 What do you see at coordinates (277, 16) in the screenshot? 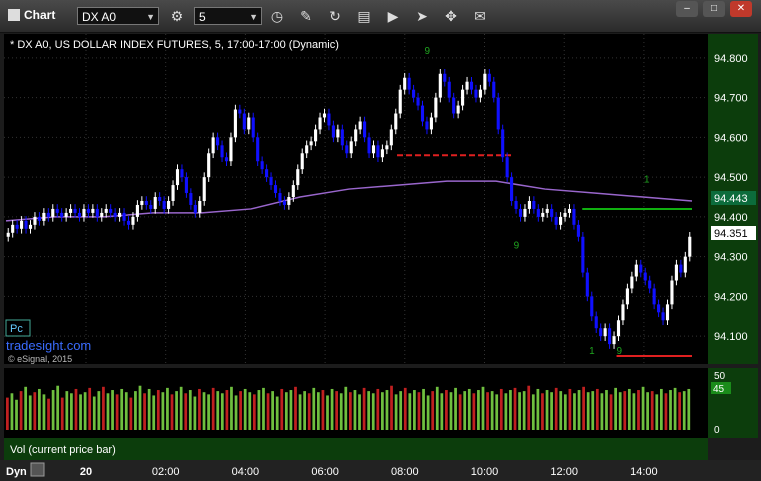
I see `clock-icon: ◷` at bounding box center [277, 16].